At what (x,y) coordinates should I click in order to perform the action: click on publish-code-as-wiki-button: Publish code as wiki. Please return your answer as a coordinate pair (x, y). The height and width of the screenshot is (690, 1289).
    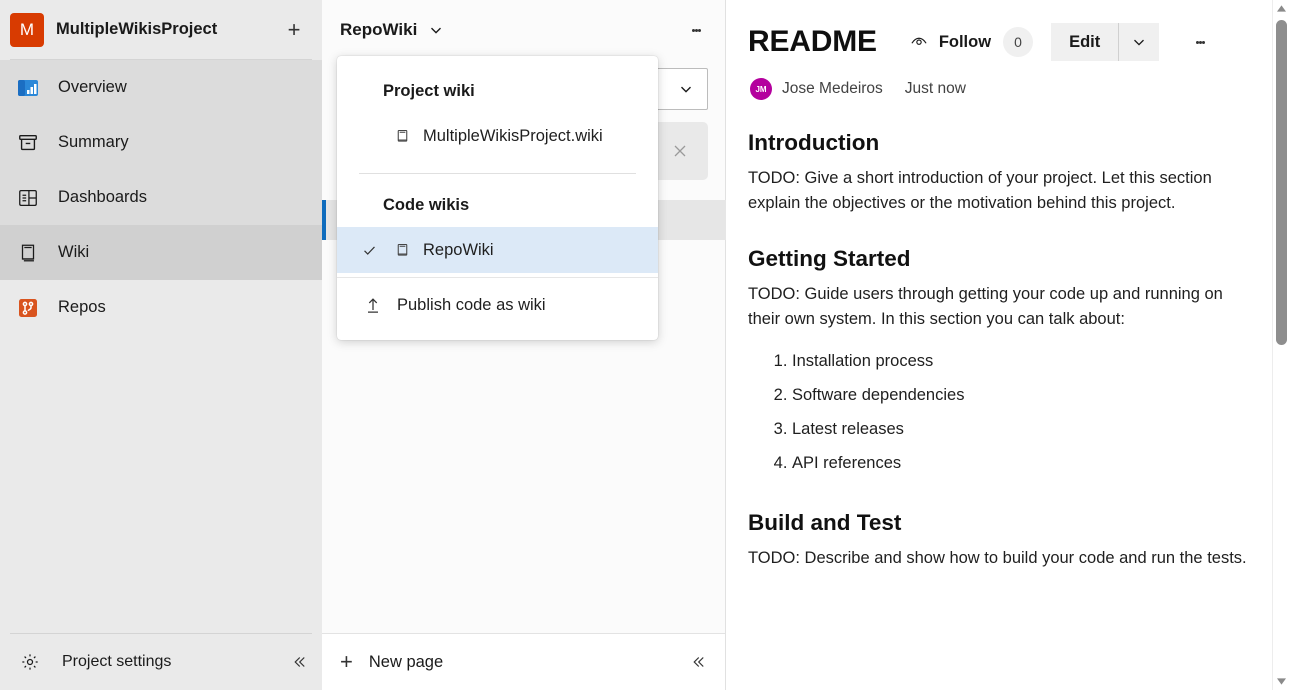
    Looking at the image, I should click on (497, 305).